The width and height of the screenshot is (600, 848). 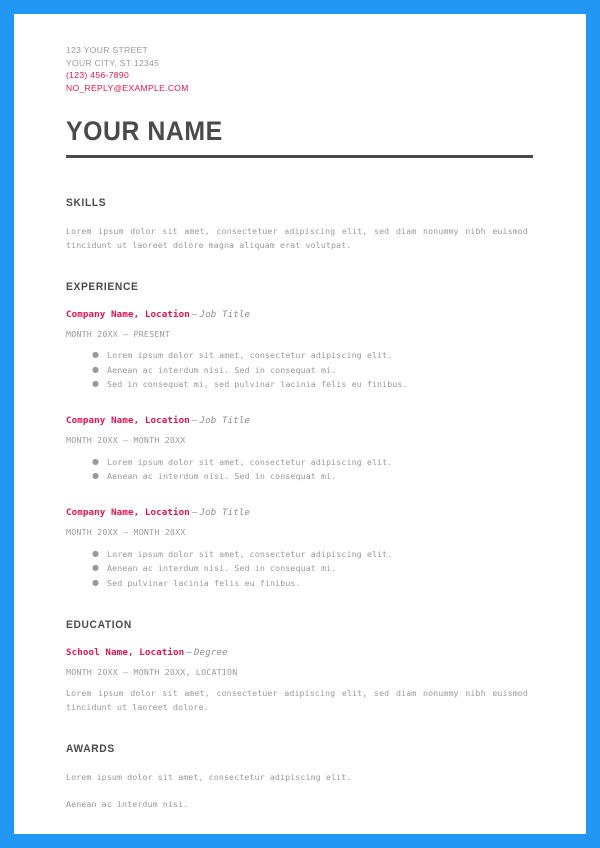 What do you see at coordinates (90, 749) in the screenshot?
I see `section-heading-awards: AWARDS` at bounding box center [90, 749].